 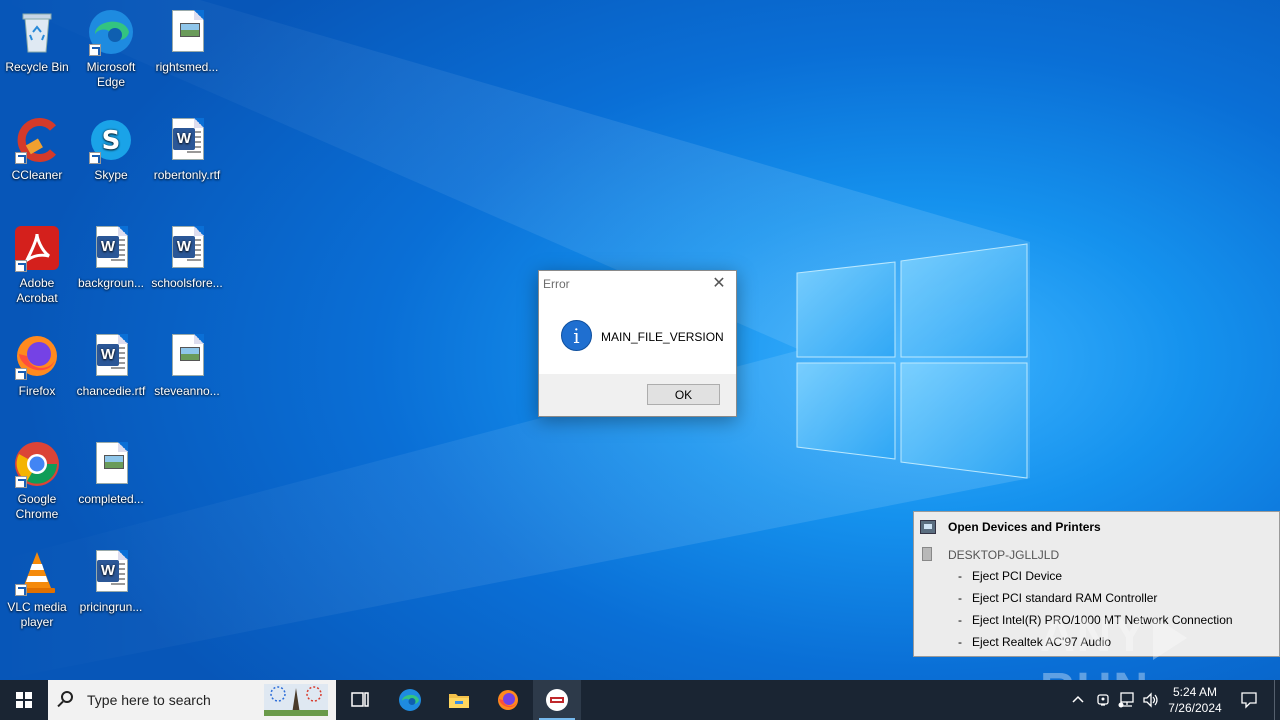 I want to click on task-view-icon, so click(x=360, y=699).